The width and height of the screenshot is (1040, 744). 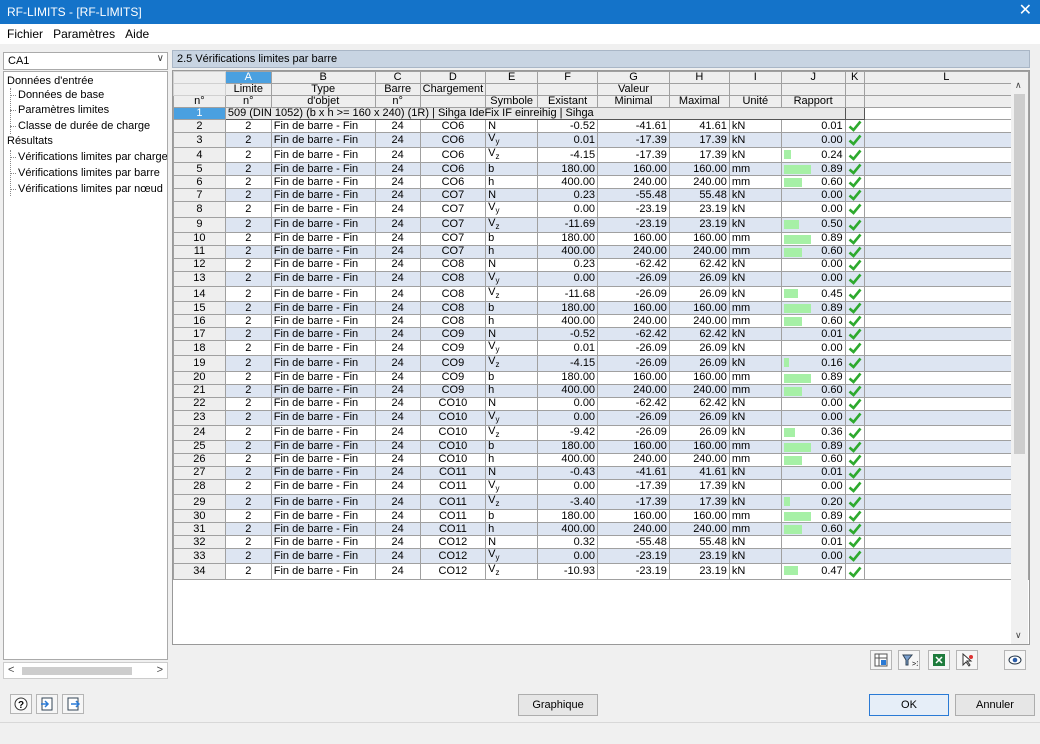 What do you see at coordinates (558, 705) in the screenshot?
I see `graphique-button: Graphique` at bounding box center [558, 705].